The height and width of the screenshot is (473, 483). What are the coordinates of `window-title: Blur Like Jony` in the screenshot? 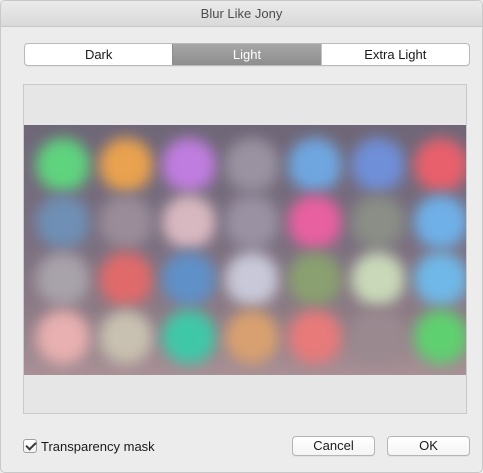 It's located at (241, 13).